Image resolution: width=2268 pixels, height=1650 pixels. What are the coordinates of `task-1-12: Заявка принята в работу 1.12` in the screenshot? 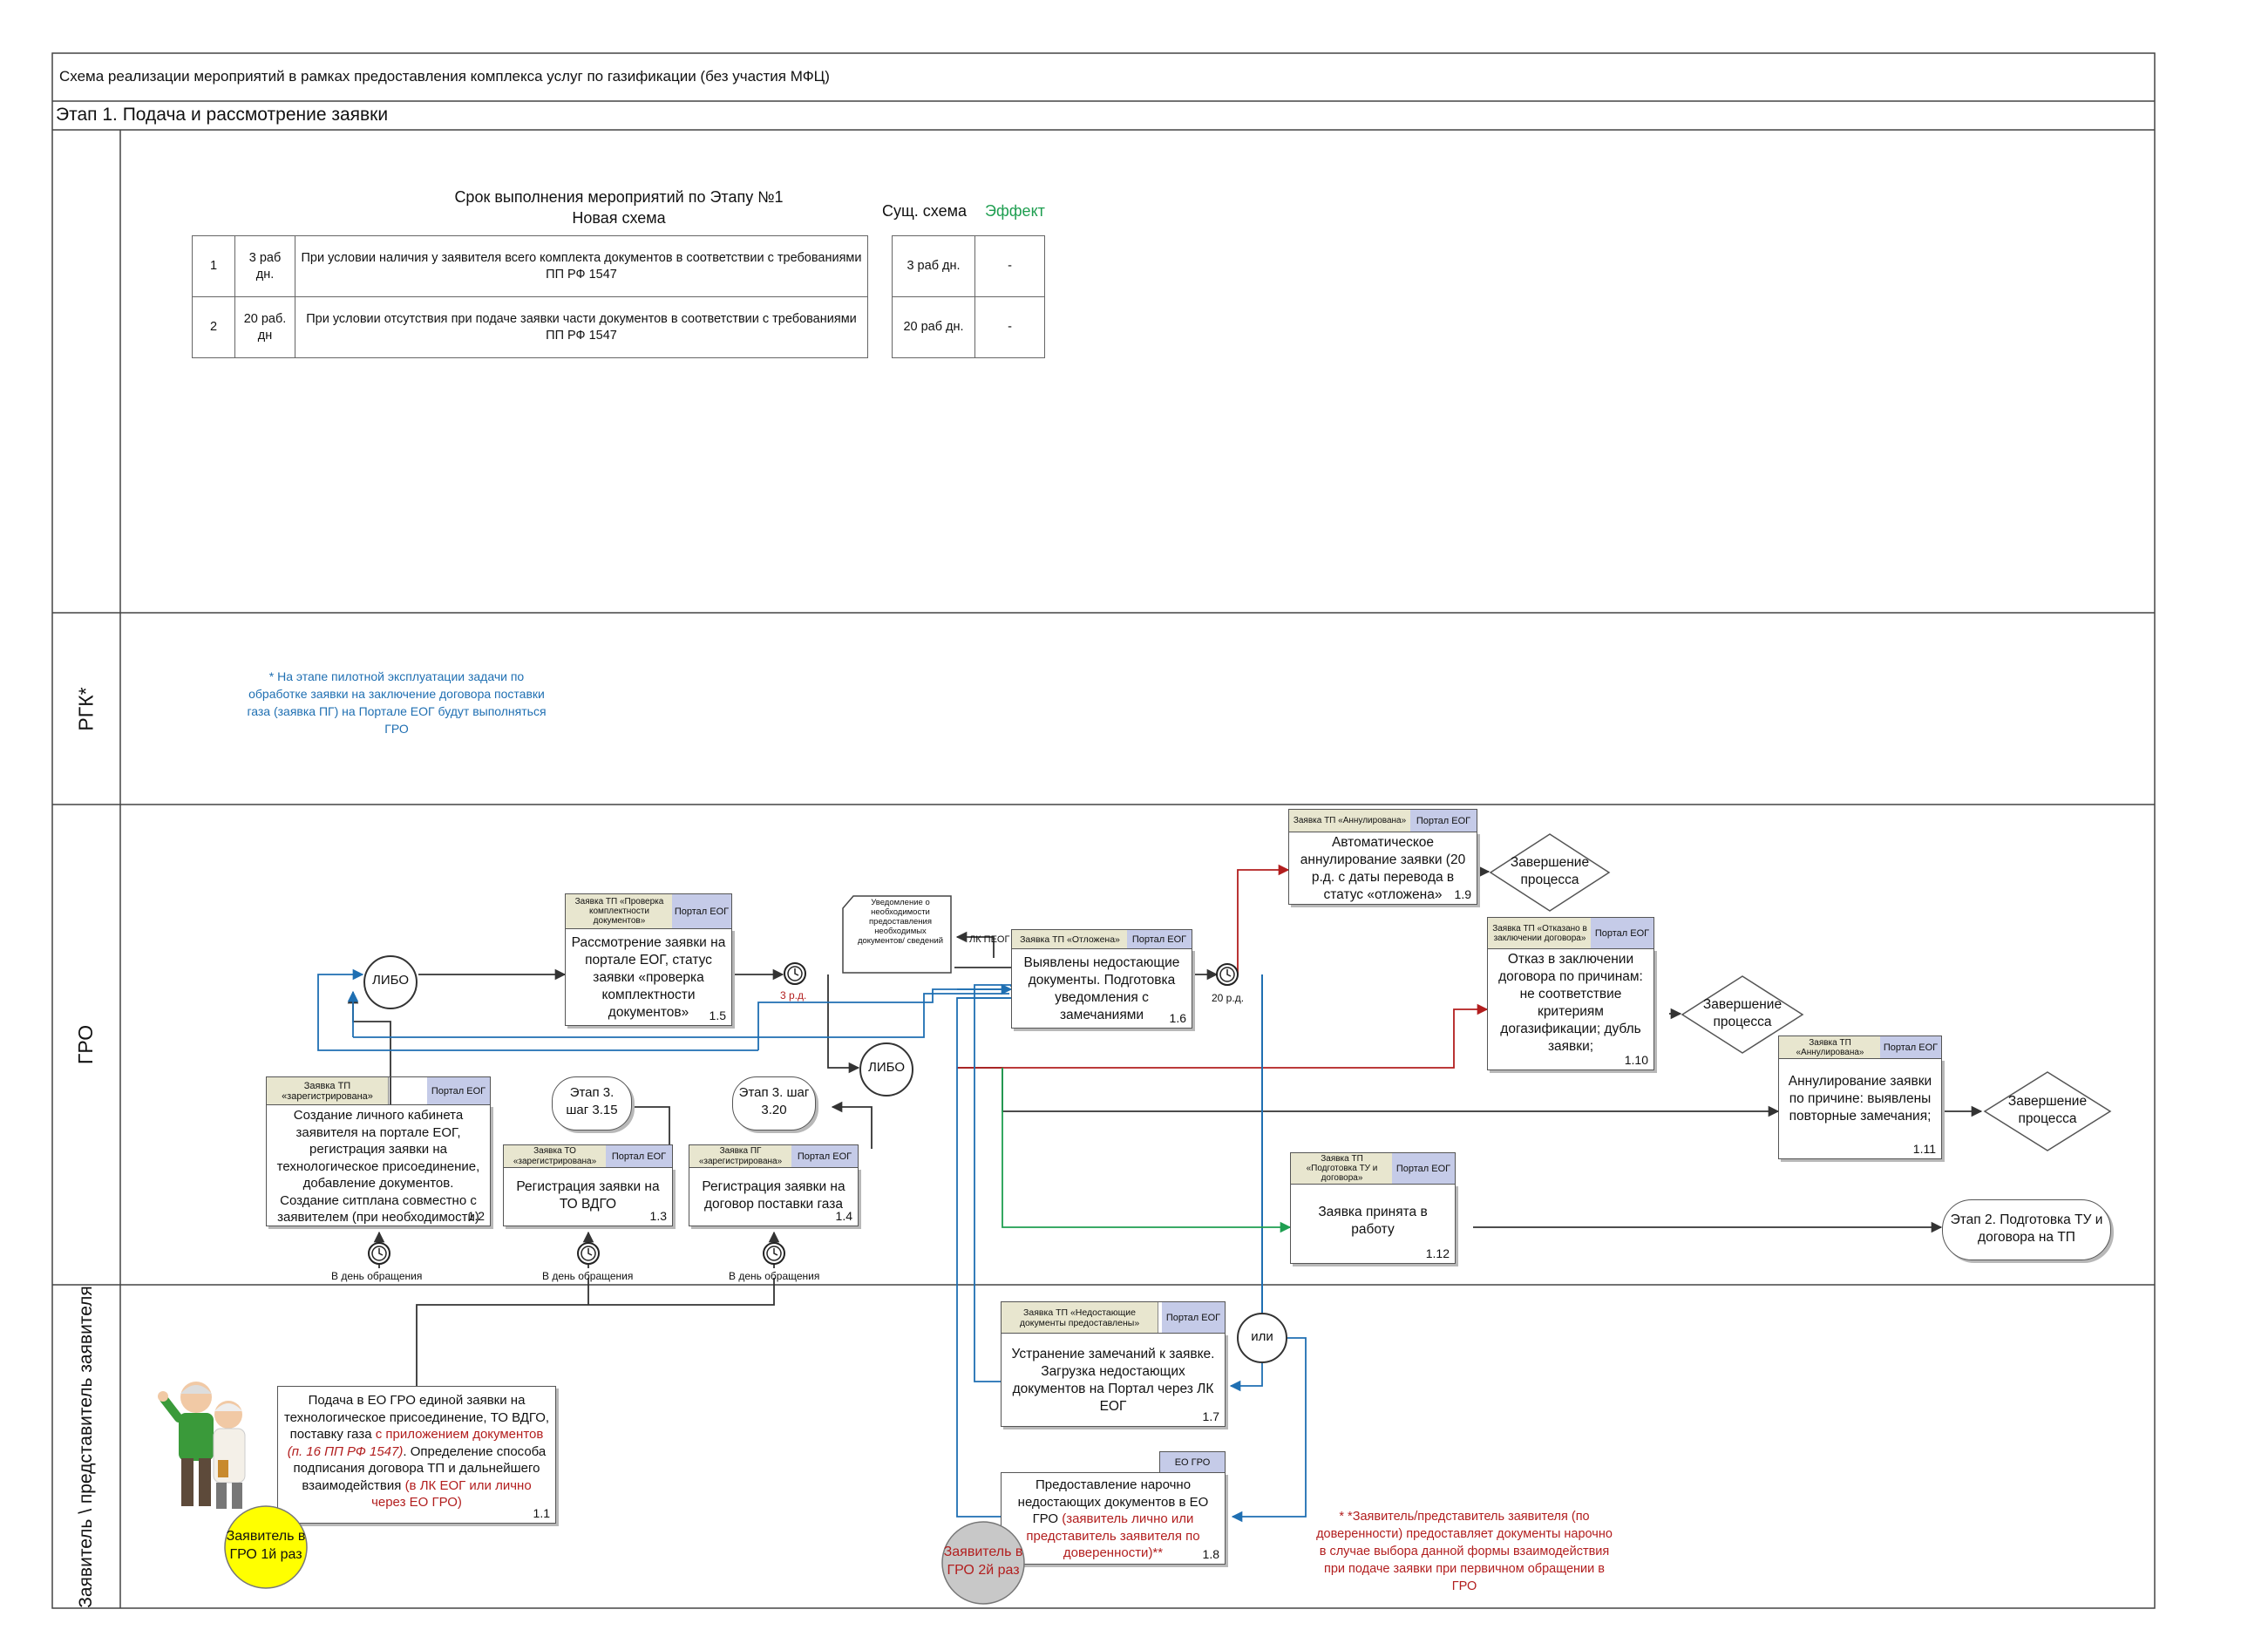 It's located at (1373, 1224).